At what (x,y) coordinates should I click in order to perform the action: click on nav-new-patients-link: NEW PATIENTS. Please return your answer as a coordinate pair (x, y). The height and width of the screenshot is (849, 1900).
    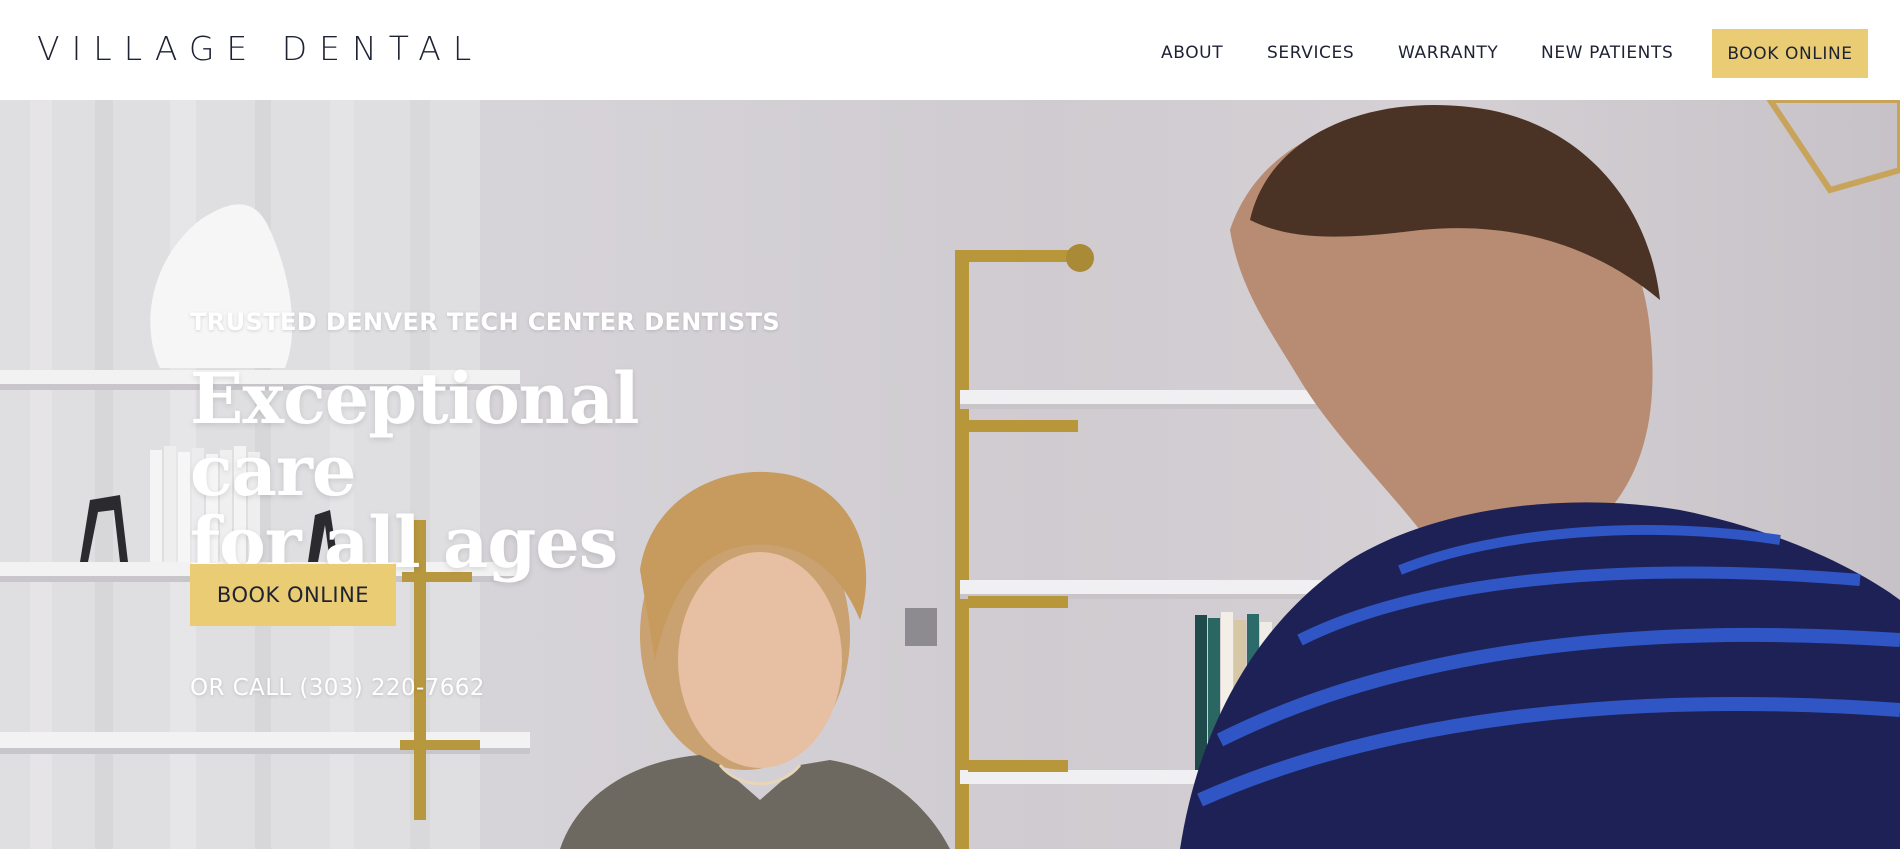
    Looking at the image, I should click on (1607, 53).